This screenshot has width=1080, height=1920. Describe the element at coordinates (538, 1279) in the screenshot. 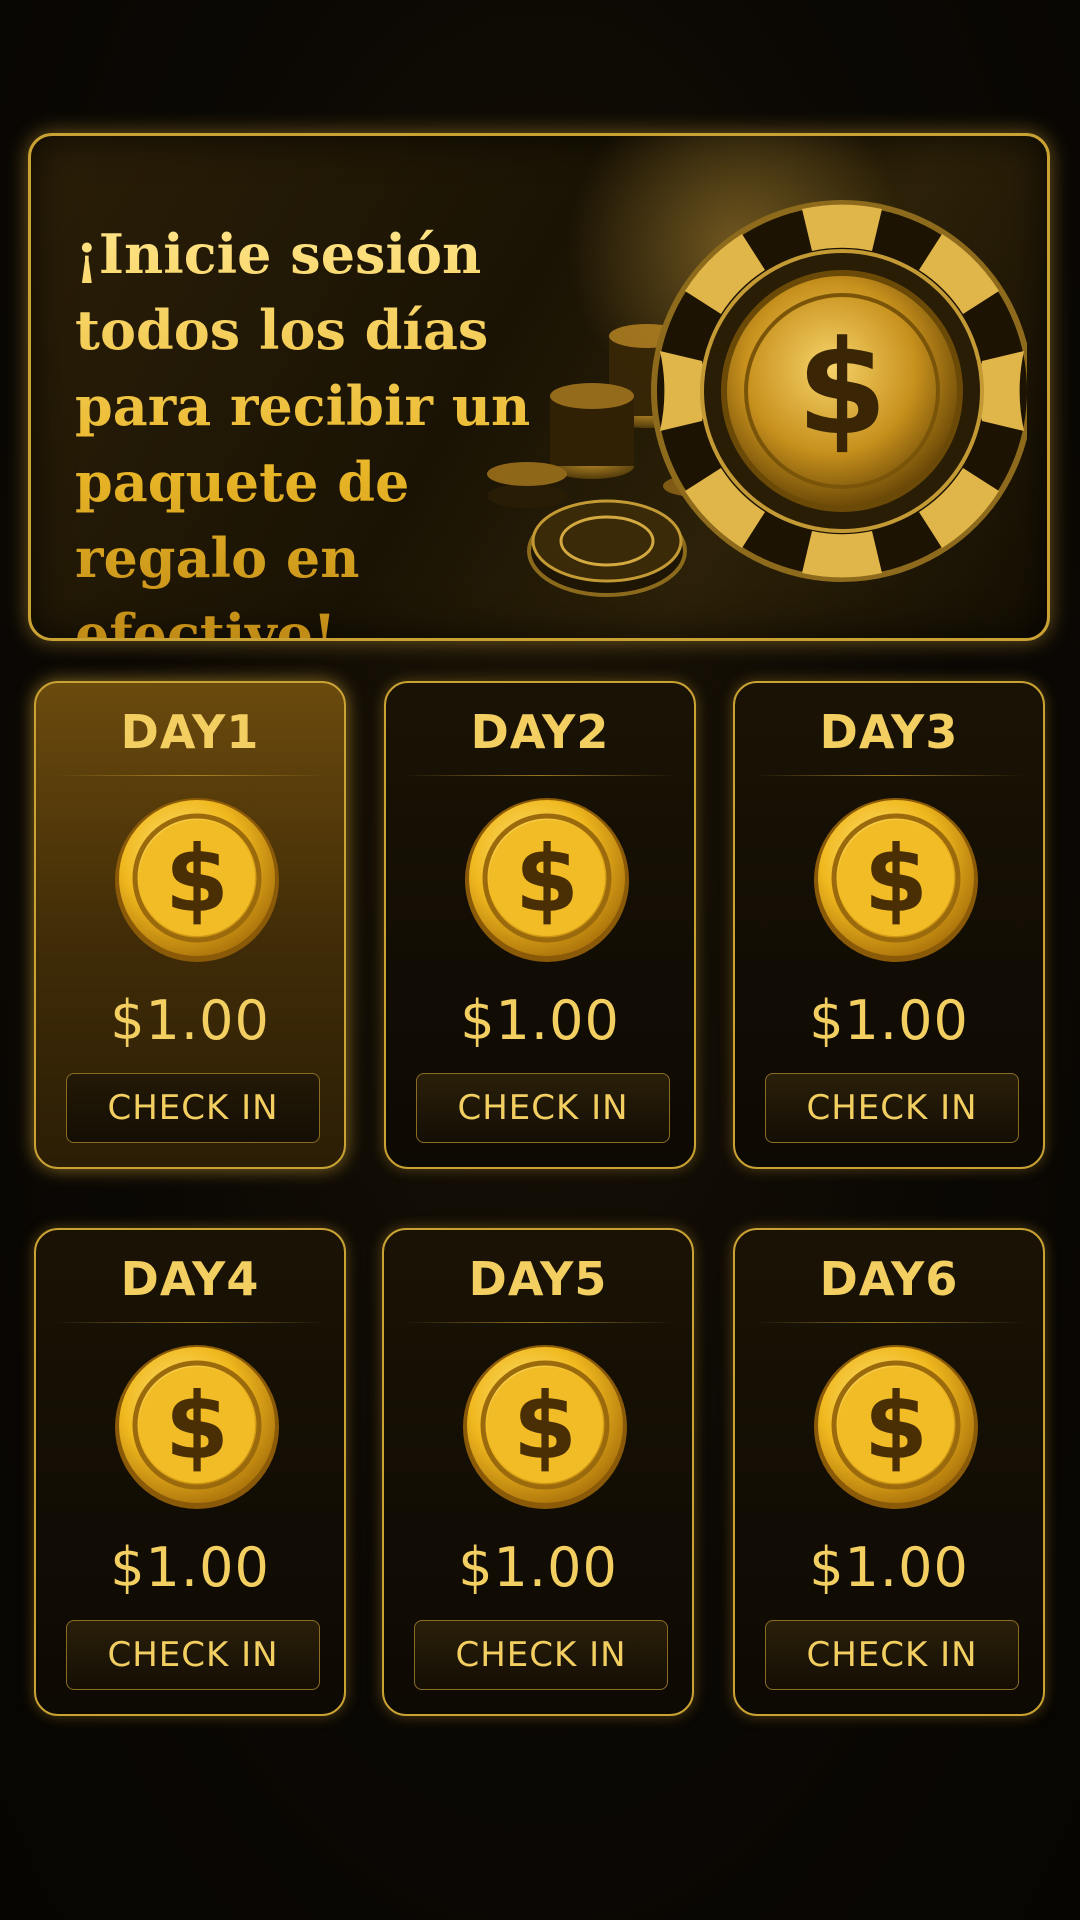

I see `day-title: DAY5` at that location.